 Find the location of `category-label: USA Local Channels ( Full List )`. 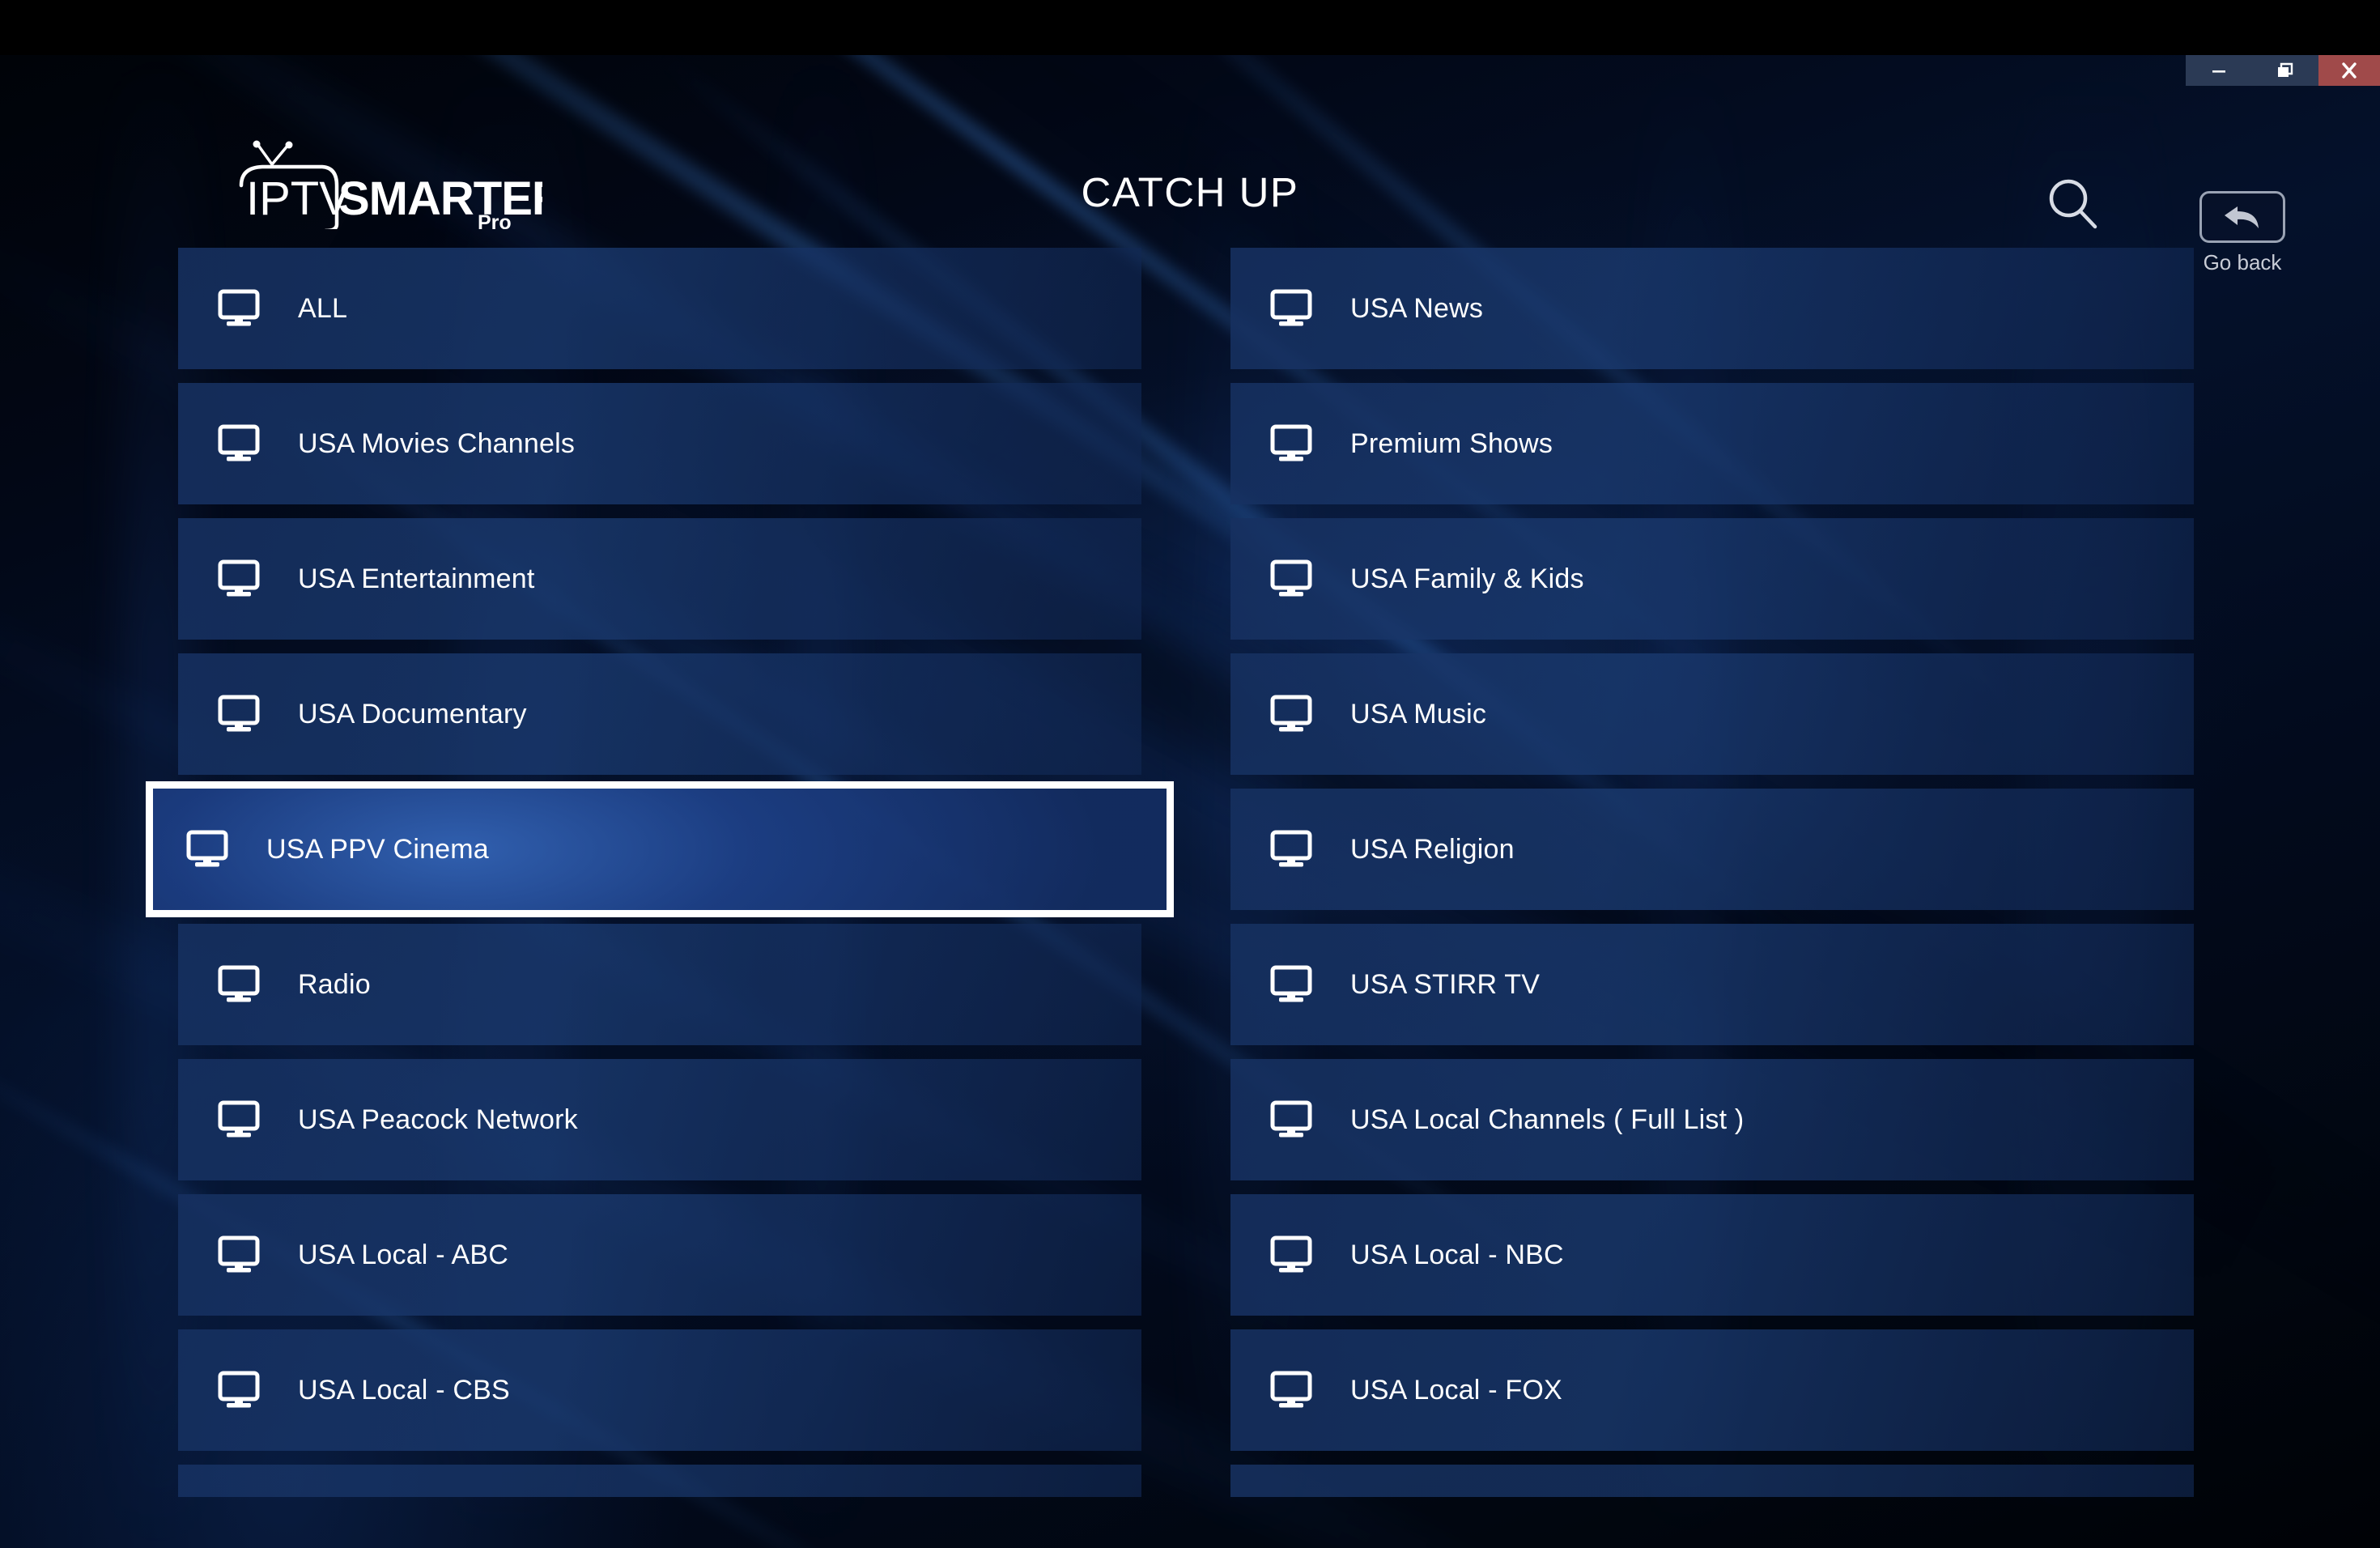

category-label: USA Local Channels ( Full List ) is located at coordinates (1548, 1119).